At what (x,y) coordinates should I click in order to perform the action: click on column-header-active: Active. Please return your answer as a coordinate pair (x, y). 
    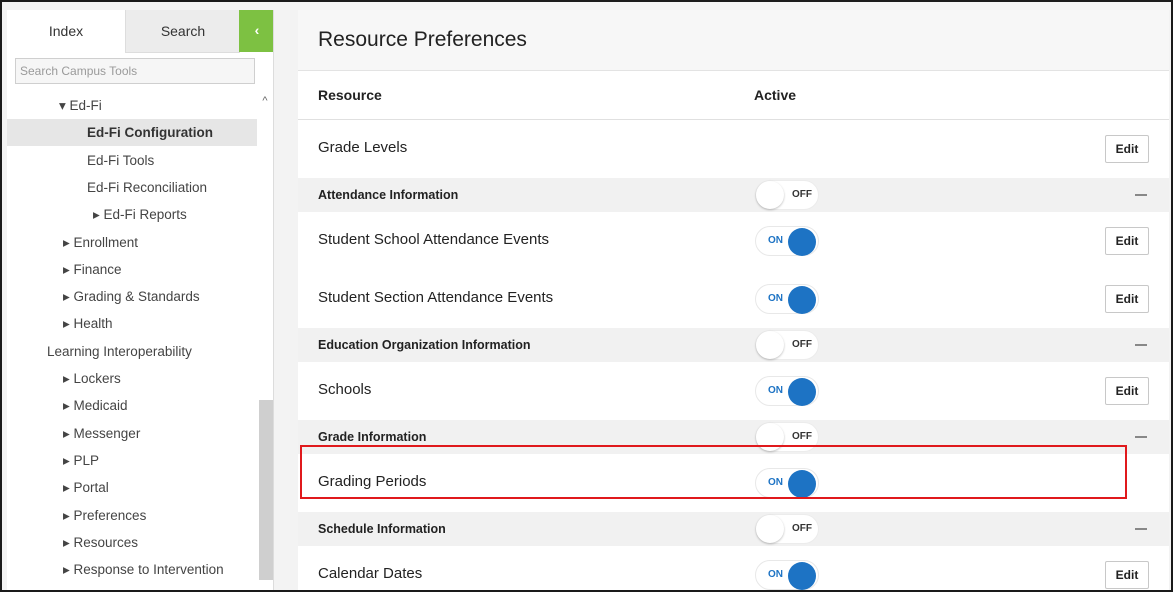
    Looking at the image, I should click on (775, 95).